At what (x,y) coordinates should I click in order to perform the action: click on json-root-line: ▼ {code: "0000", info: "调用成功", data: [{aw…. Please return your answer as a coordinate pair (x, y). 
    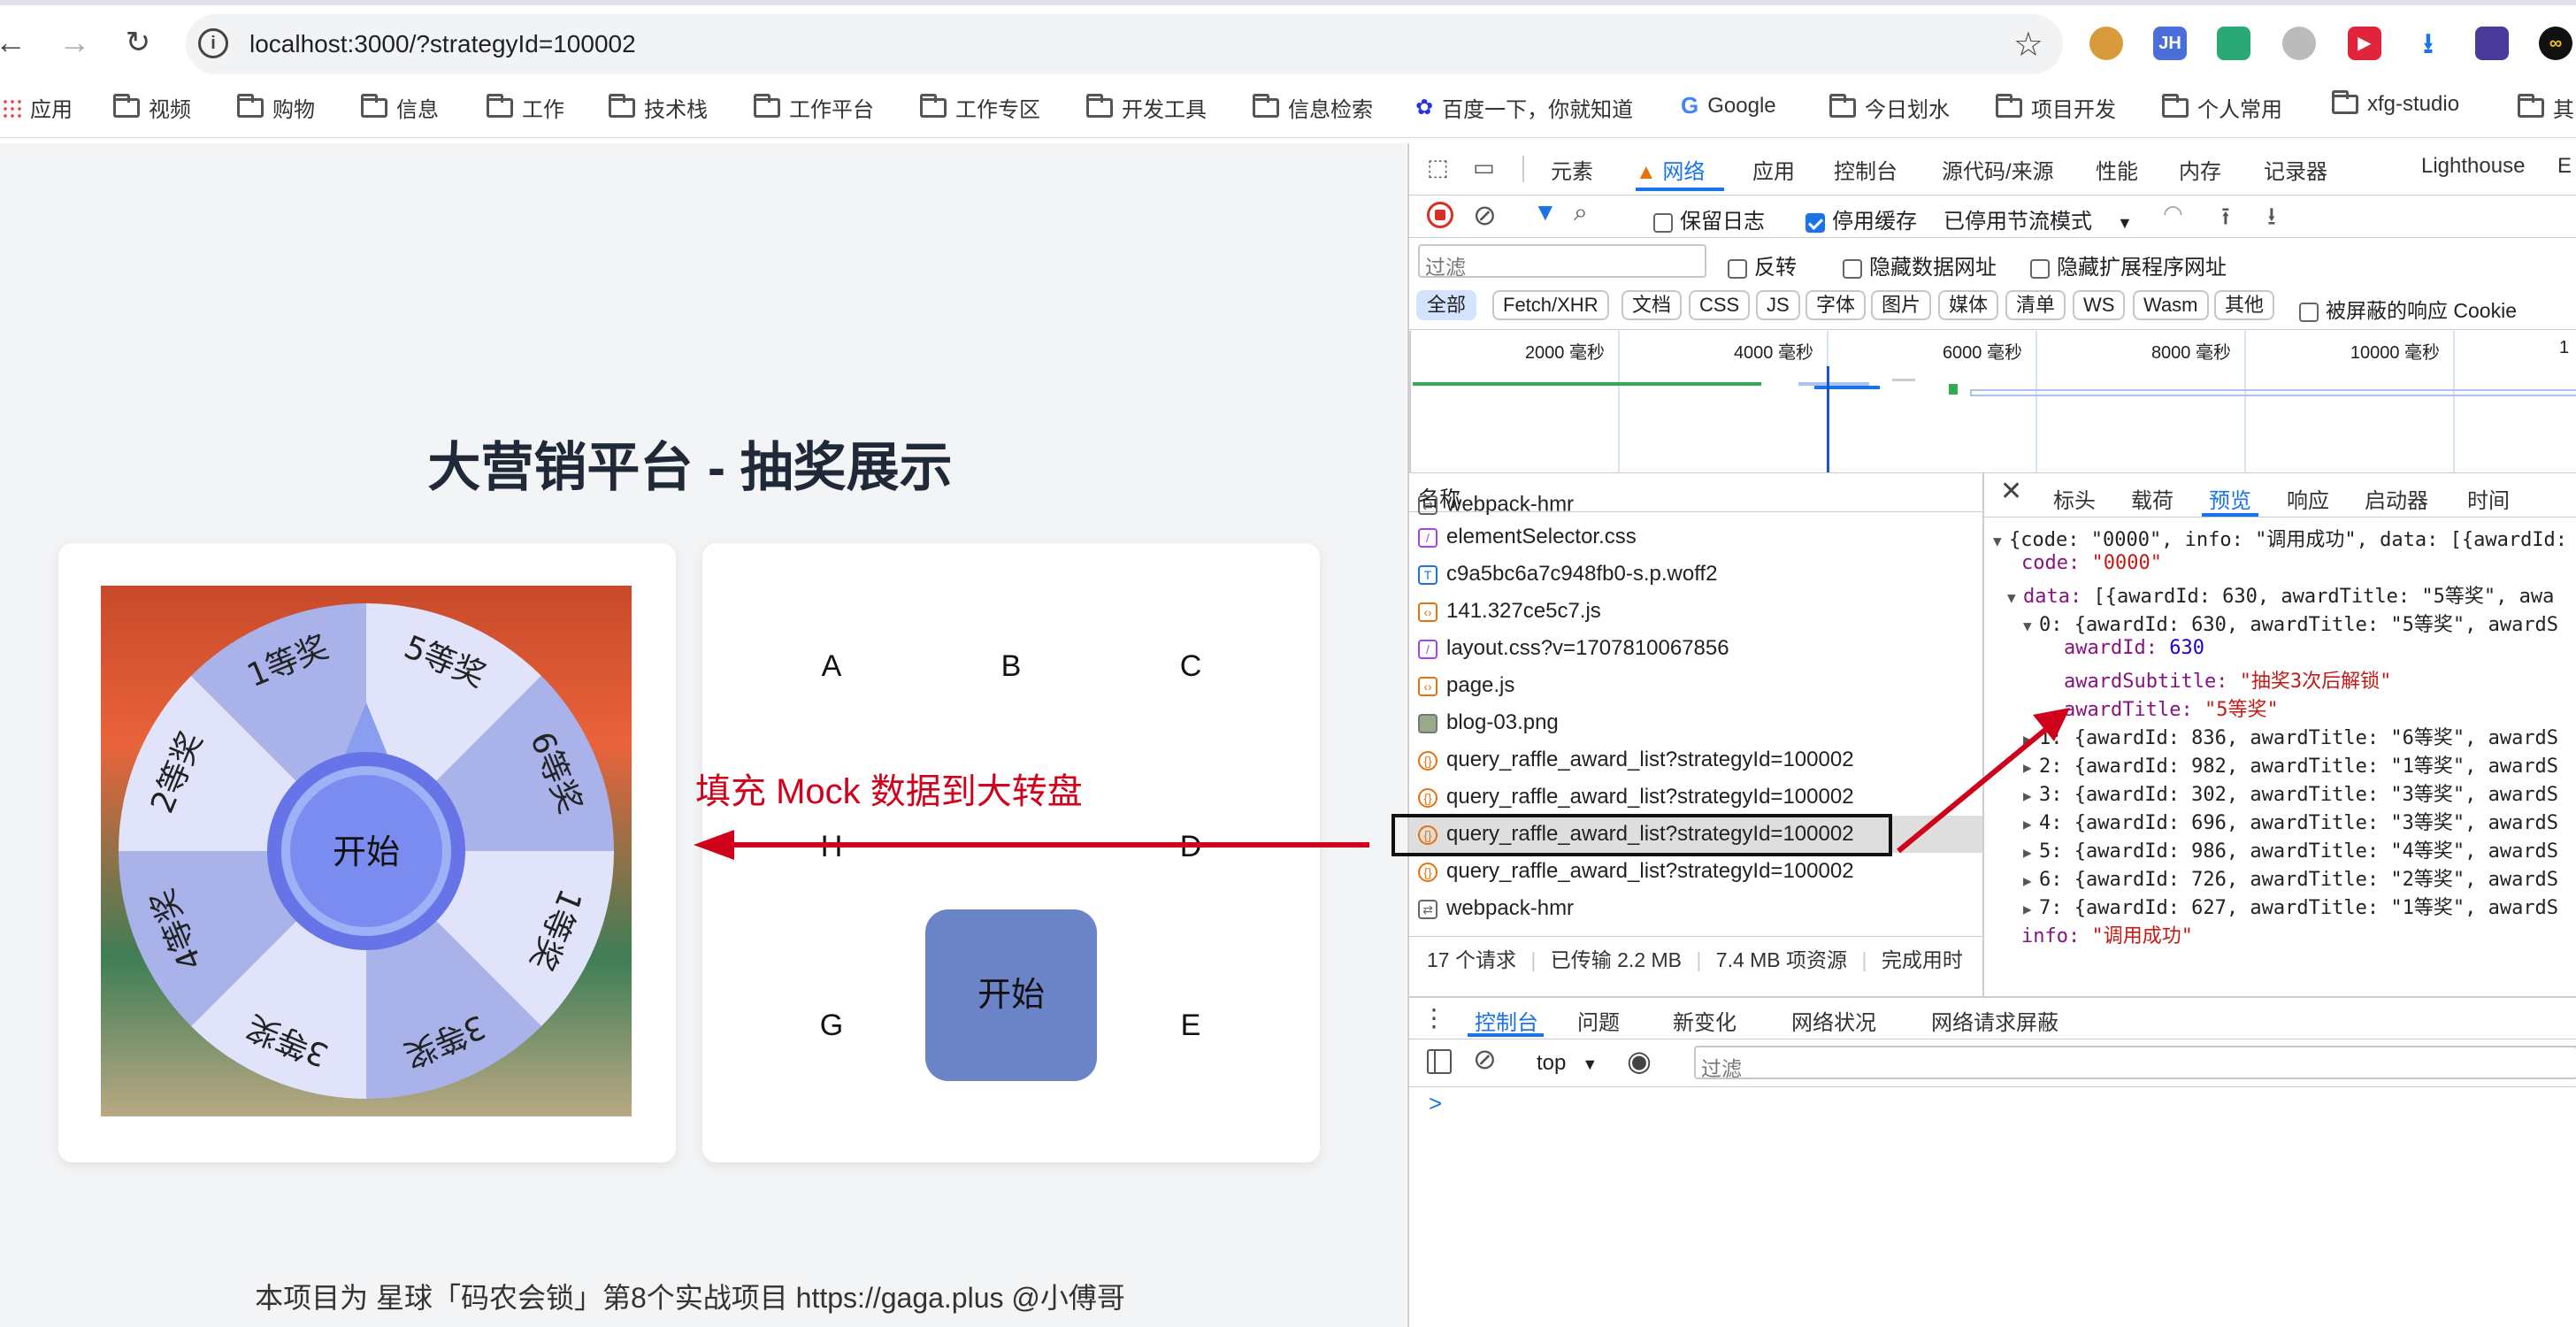
    Looking at the image, I should click on (2280, 538).